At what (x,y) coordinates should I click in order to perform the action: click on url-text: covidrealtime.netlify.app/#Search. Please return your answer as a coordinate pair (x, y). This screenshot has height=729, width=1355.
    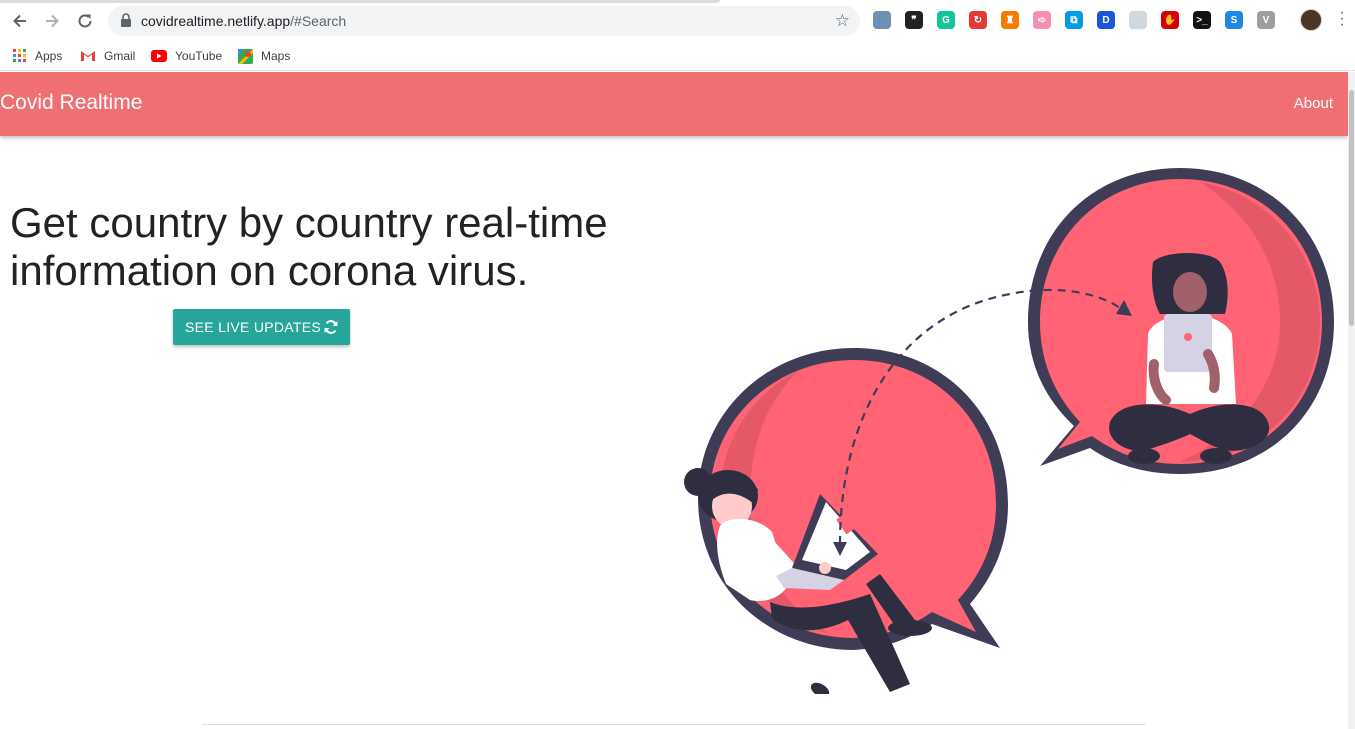
    Looking at the image, I should click on (243, 21).